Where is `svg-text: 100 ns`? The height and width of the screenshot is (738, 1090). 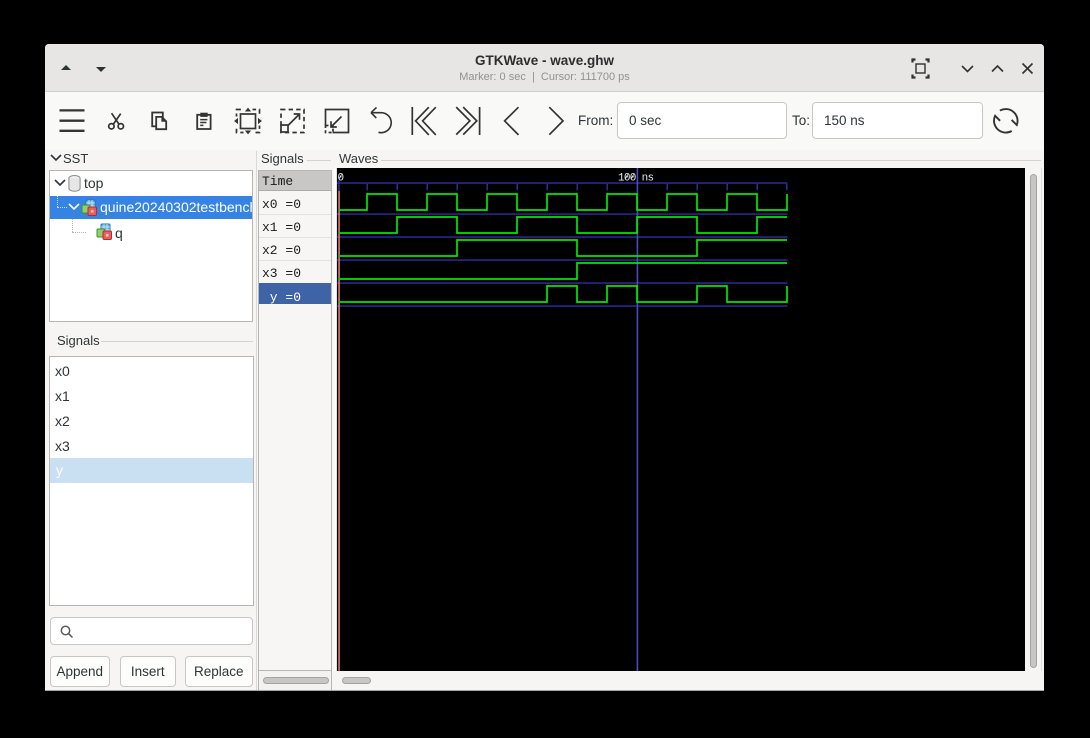
svg-text: 100 ns is located at coordinates (636, 179).